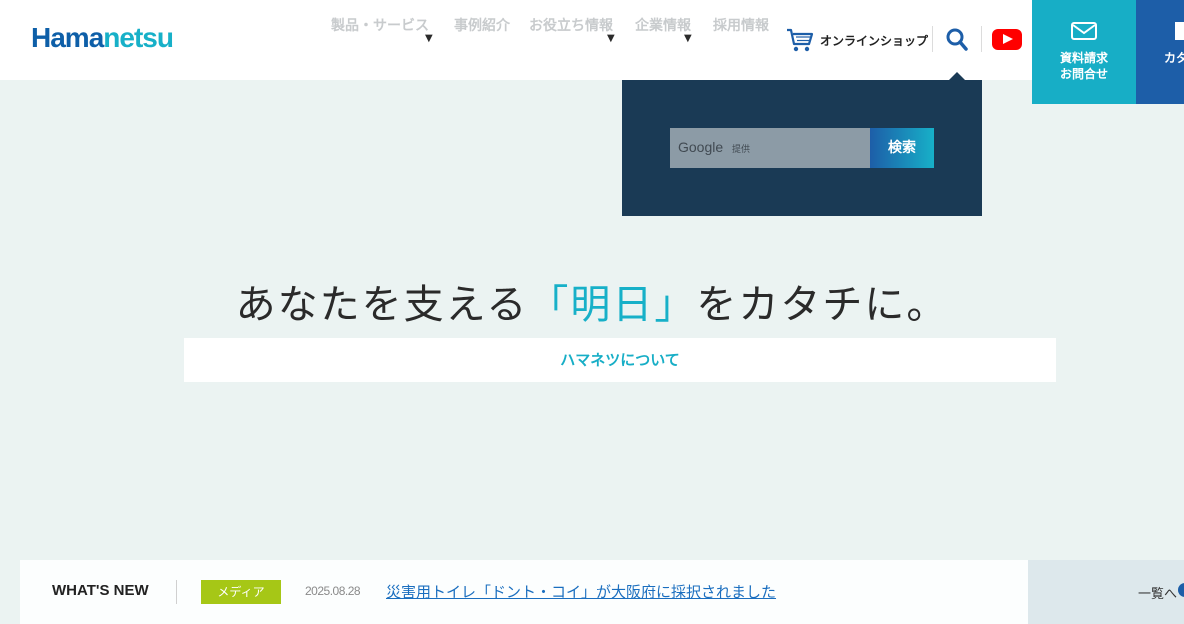 This screenshot has width=1184, height=624. Describe the element at coordinates (822, 305) in the screenshot. I see `hero-tagline-after: をカタチに。` at that location.